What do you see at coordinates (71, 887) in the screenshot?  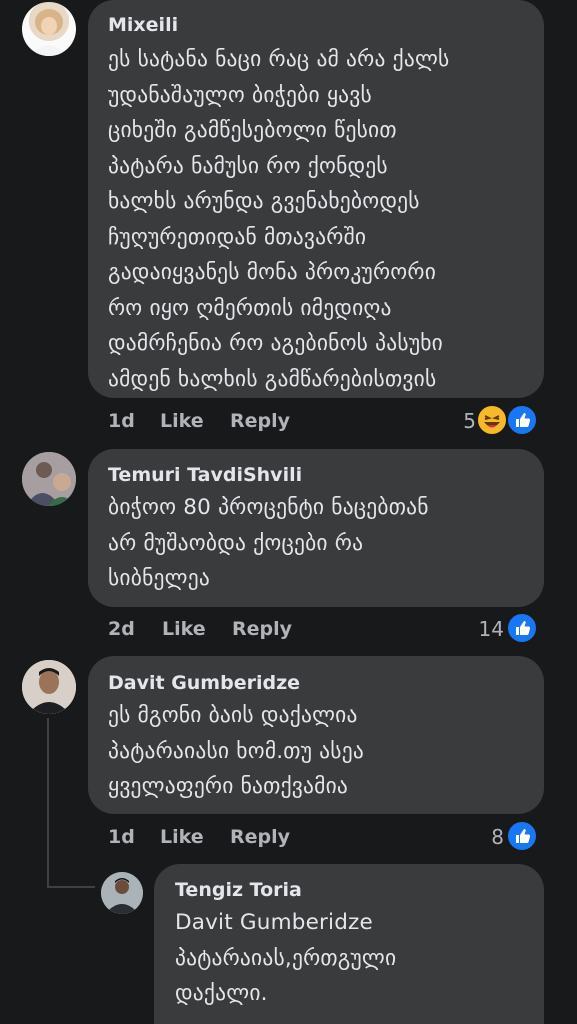 I see `reply-thread-branch` at bounding box center [71, 887].